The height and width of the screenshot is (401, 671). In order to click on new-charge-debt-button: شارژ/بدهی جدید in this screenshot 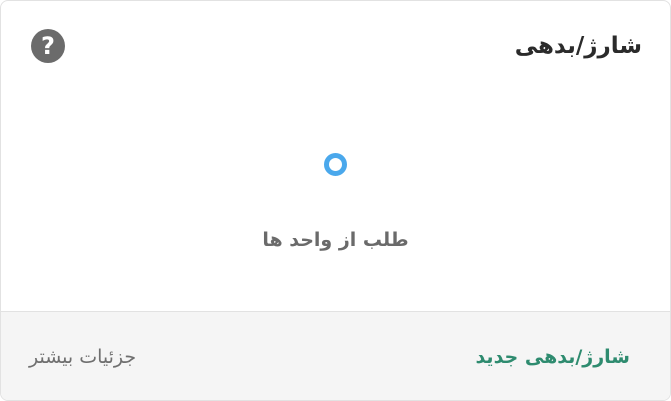, I will do `click(552, 357)`.